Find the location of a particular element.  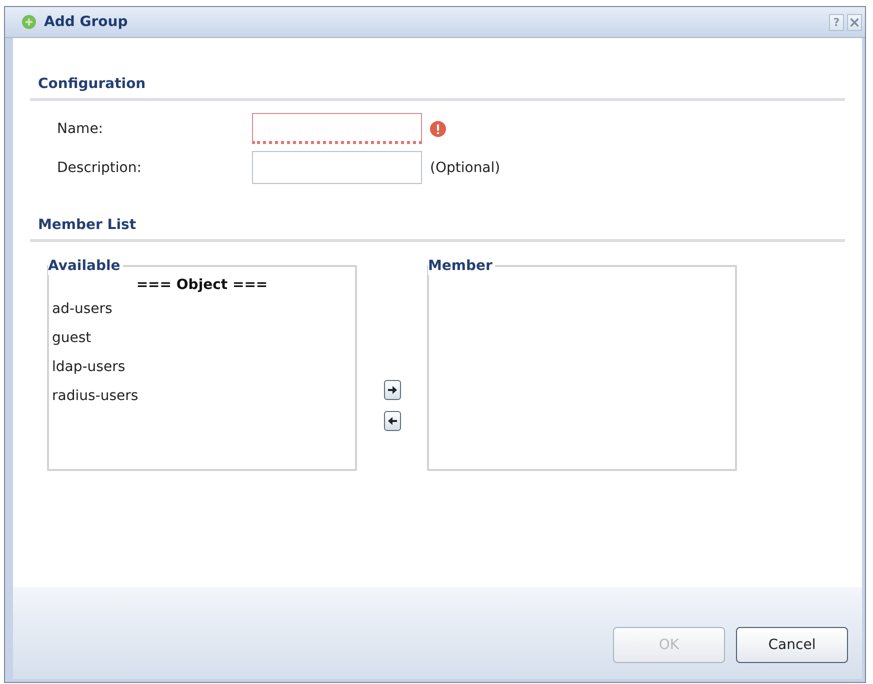

group-header: === Object === is located at coordinates (202, 285).